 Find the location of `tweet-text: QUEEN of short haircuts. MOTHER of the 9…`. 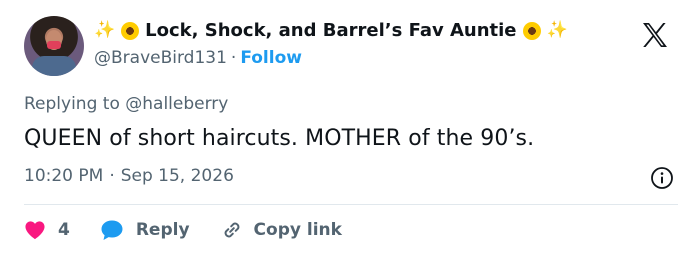

tweet-text: QUEEN of short haircuts. MOTHER of the 9… is located at coordinates (279, 138).